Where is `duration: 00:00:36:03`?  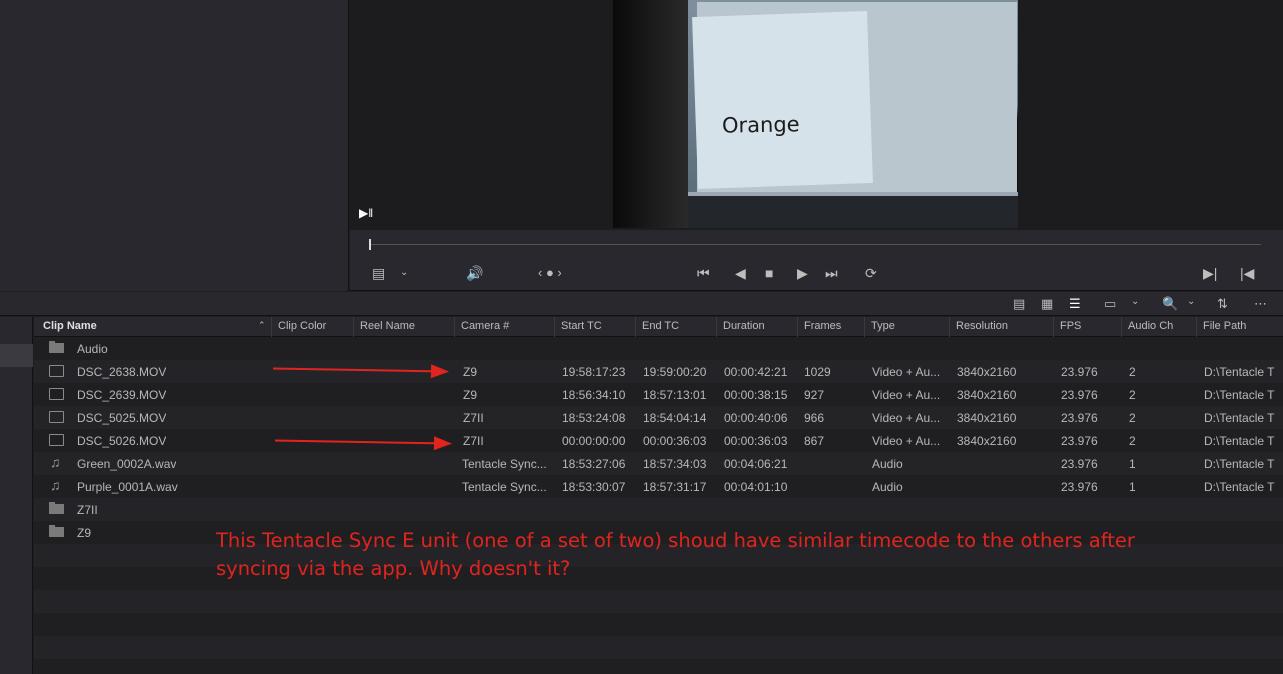
duration: 00:00:36:03 is located at coordinates (756, 441).